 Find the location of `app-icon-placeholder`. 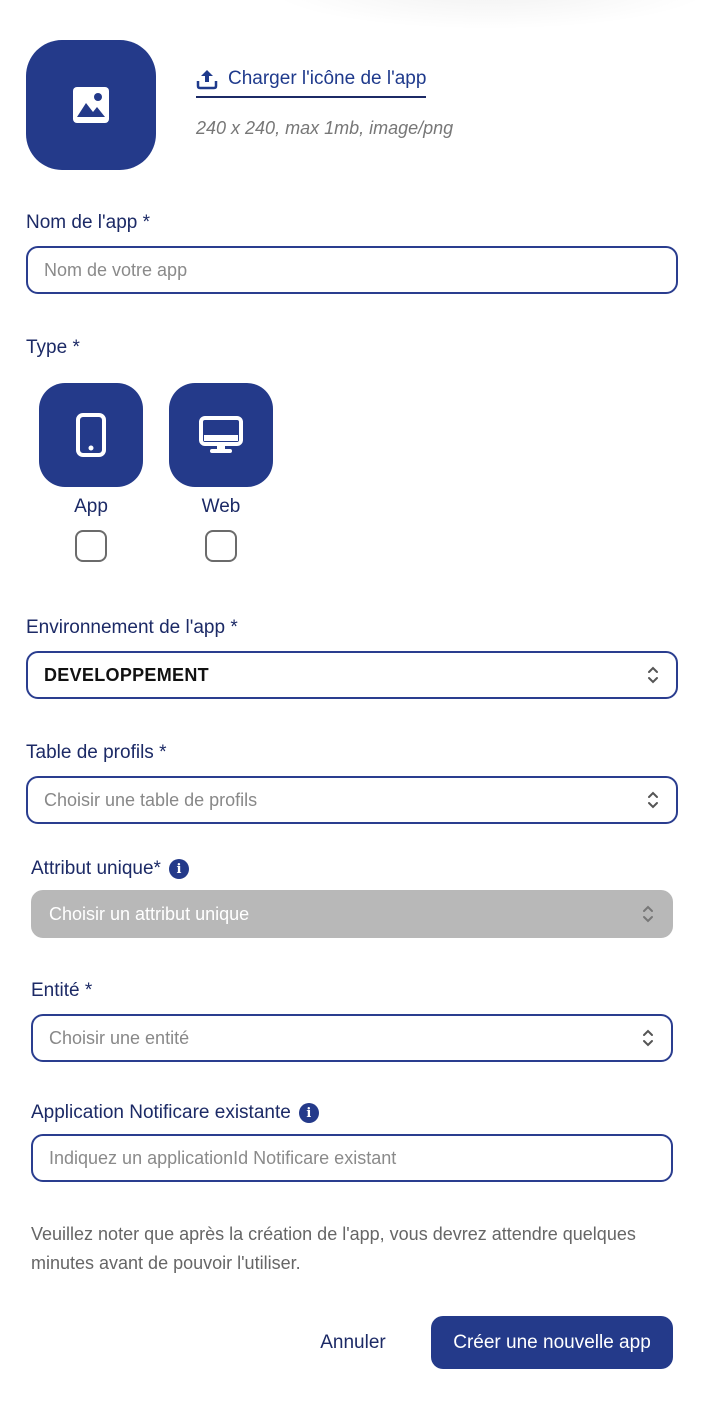

app-icon-placeholder is located at coordinates (91, 105).